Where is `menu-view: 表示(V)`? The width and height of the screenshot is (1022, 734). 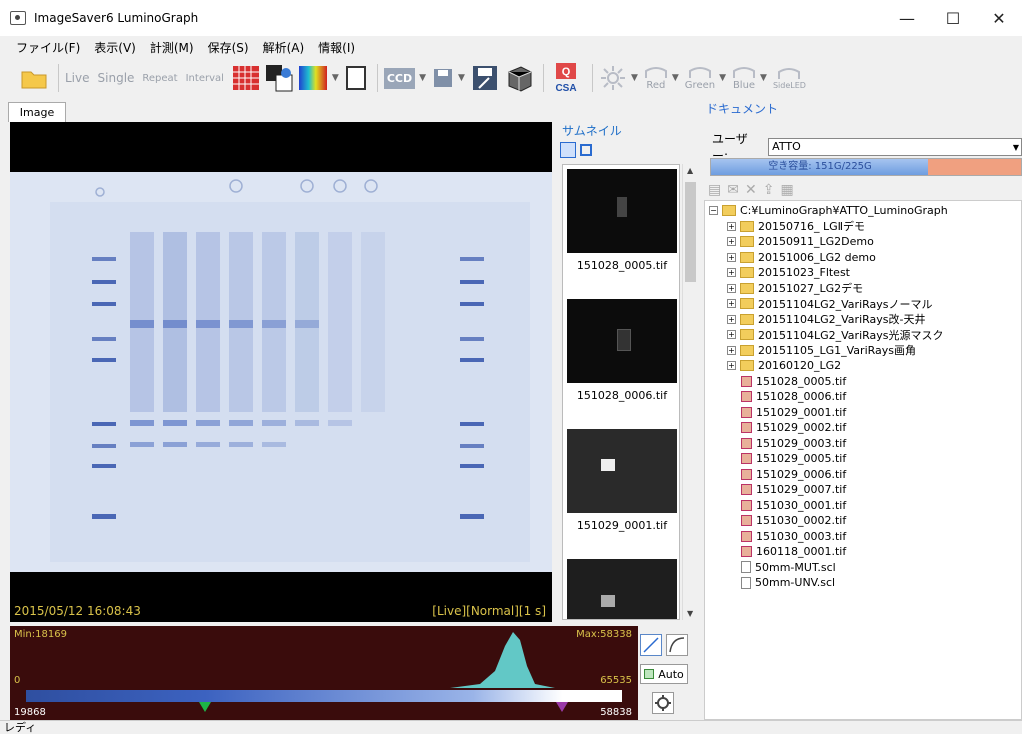
menu-view: 表示(V) is located at coordinates (115, 47).